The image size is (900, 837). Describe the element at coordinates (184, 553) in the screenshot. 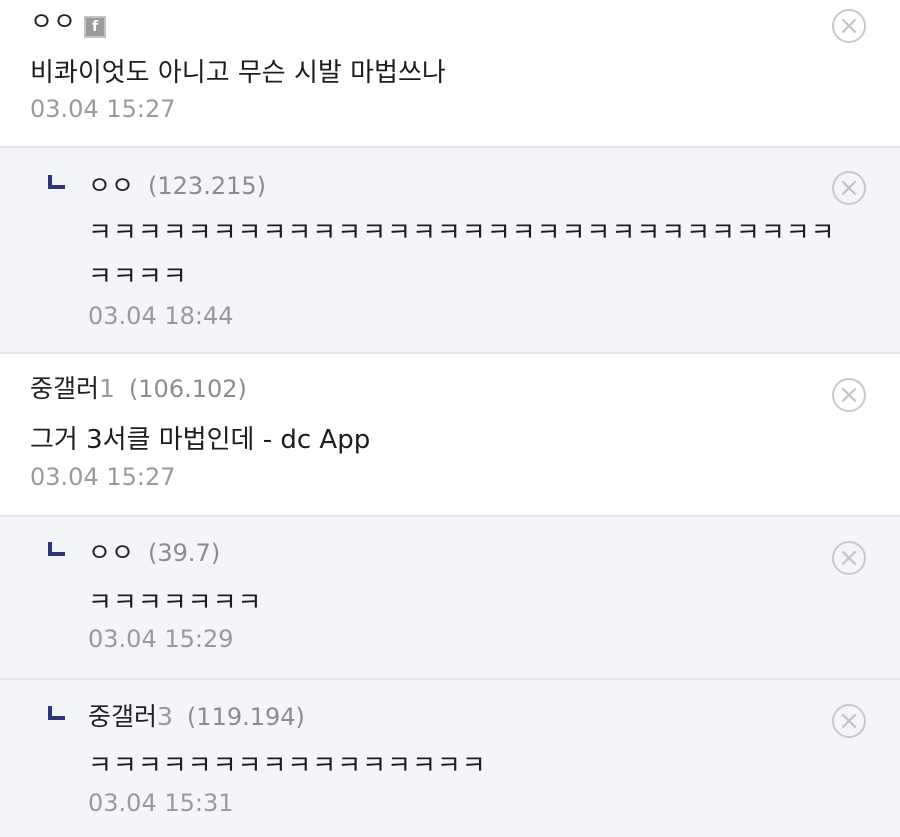

I see `author-ip: (39.7)` at that location.